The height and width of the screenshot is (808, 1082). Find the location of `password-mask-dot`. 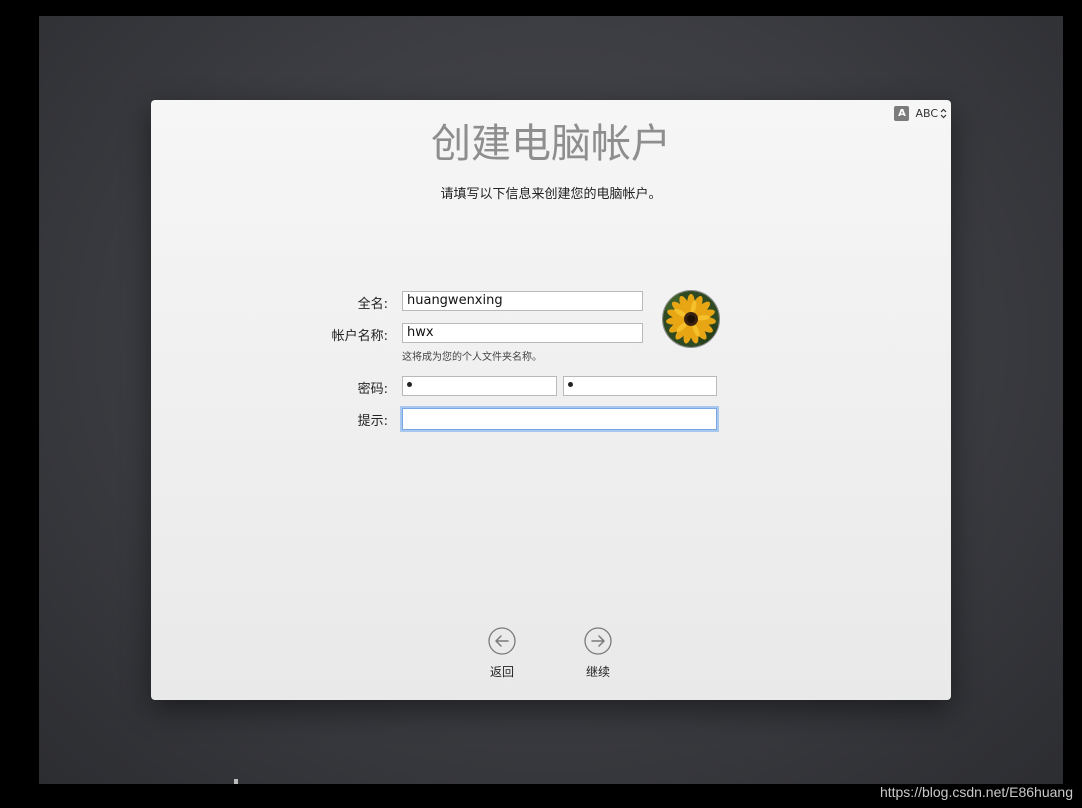

password-mask-dot is located at coordinates (409, 384).